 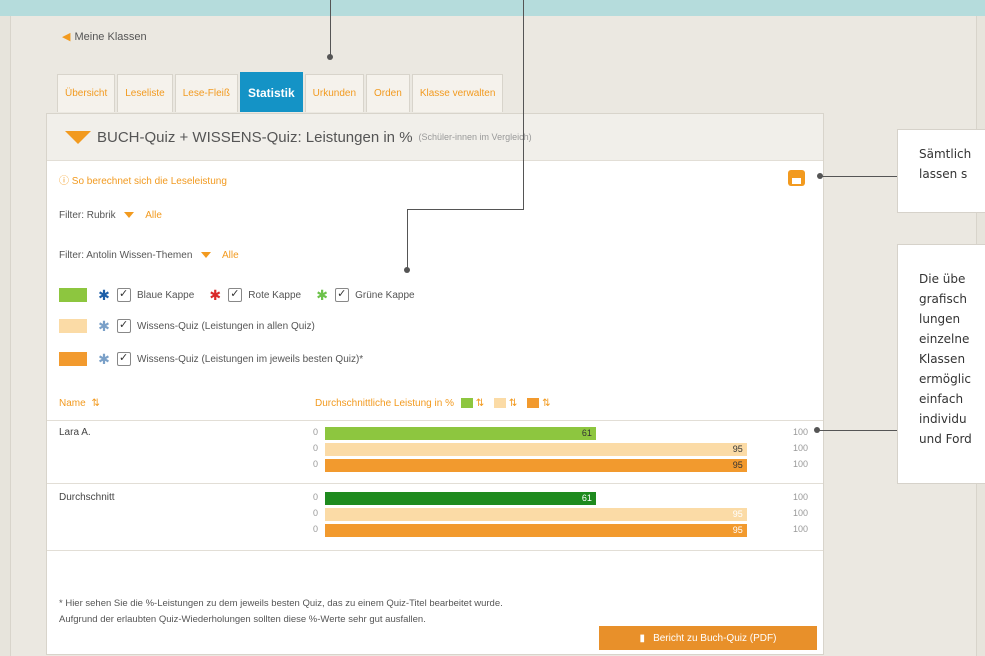 What do you see at coordinates (940, 319) in the screenshot?
I see `callout-chart-line: lungen` at bounding box center [940, 319].